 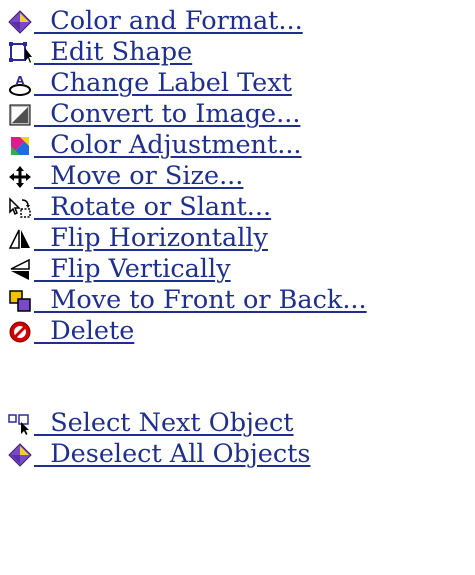 What do you see at coordinates (132, 269) in the screenshot?
I see `menu-item-label: Flip Vertically` at bounding box center [132, 269].